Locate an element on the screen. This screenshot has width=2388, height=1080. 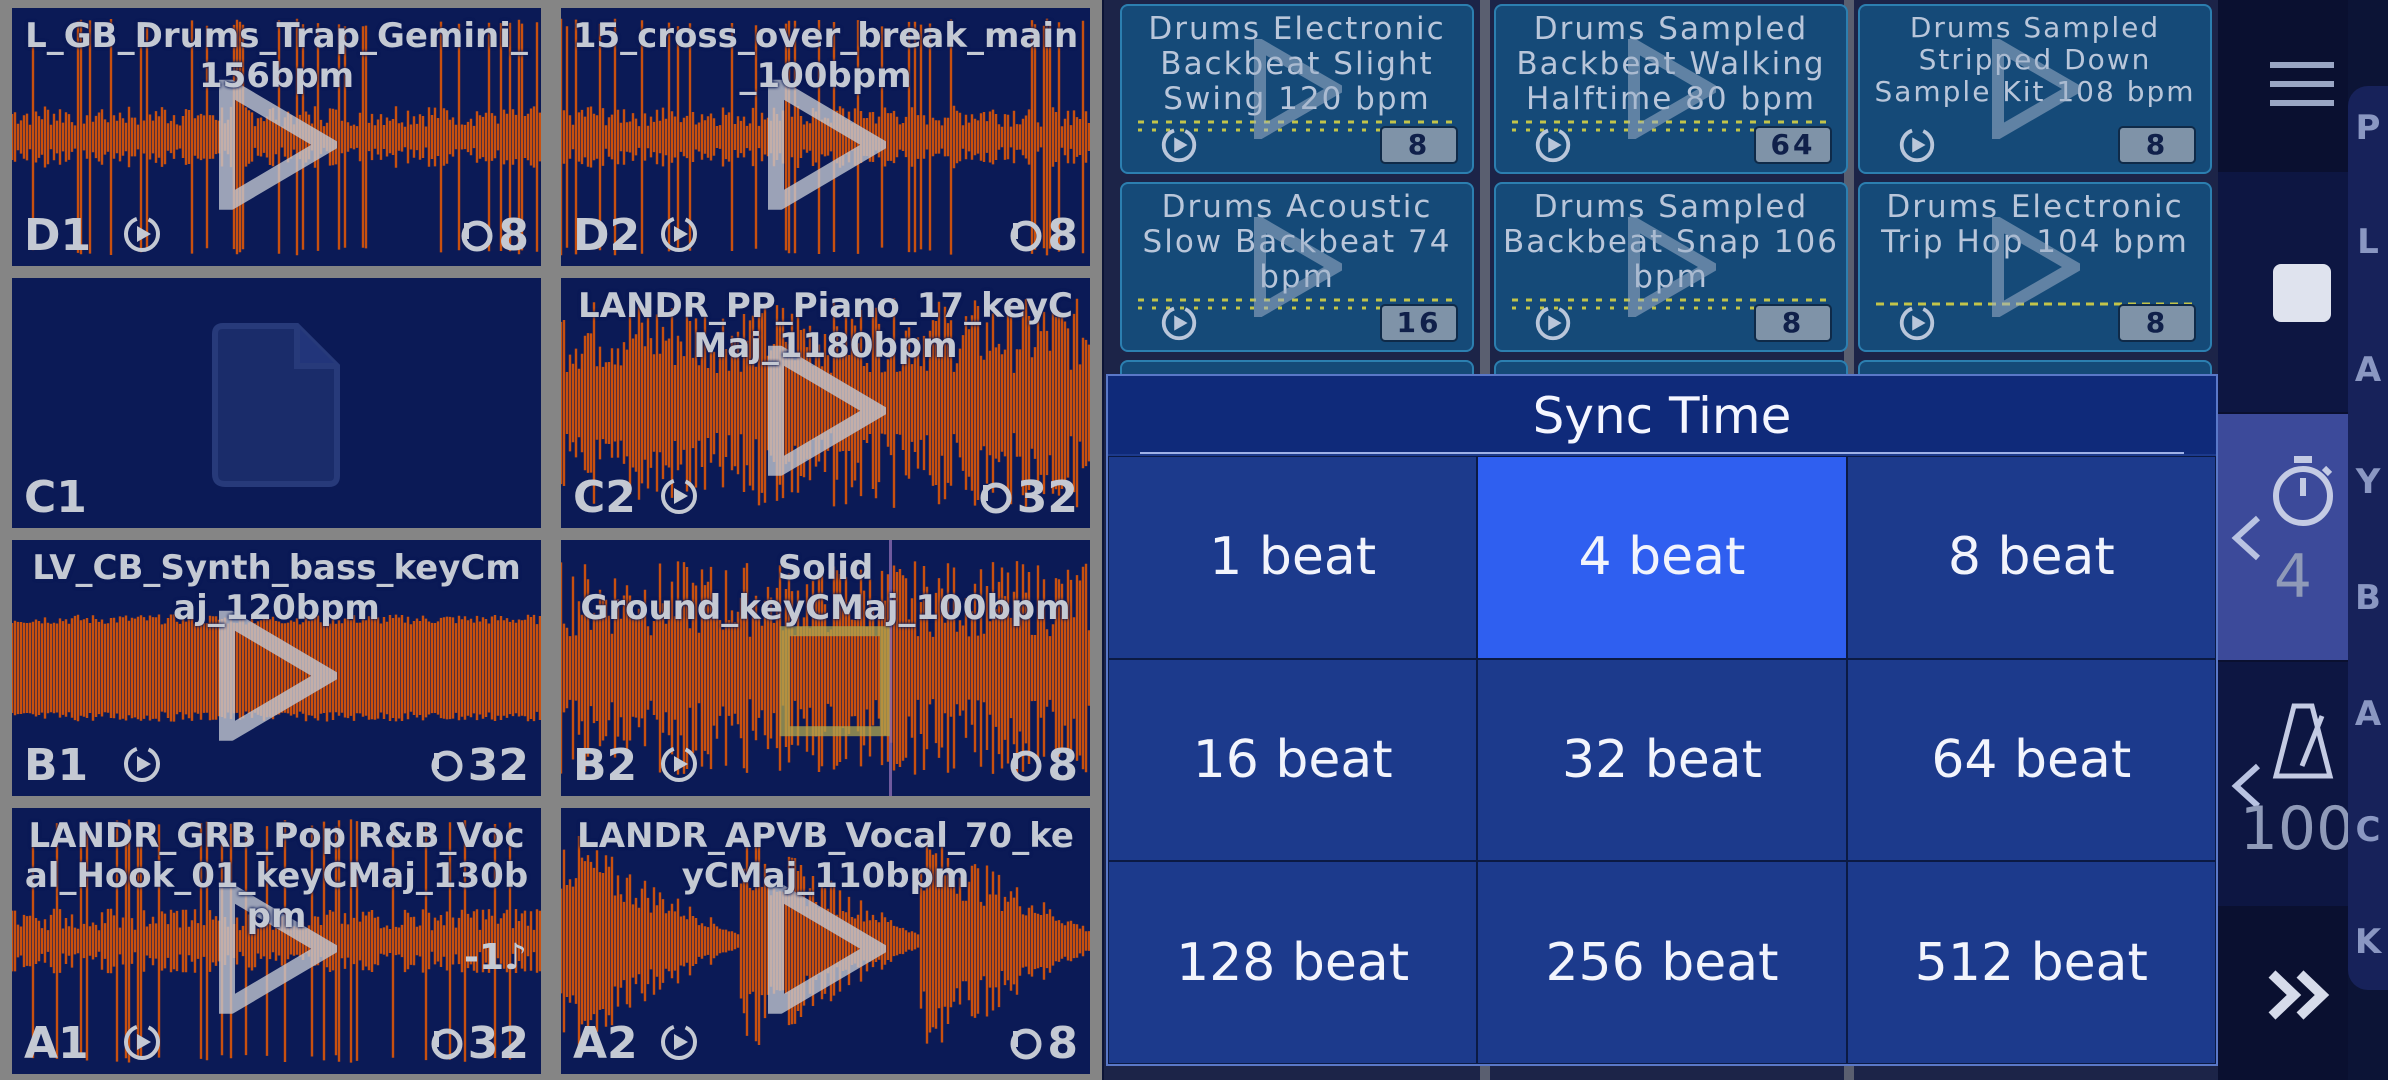
metronome-button: 100 is located at coordinates (2286, 784).